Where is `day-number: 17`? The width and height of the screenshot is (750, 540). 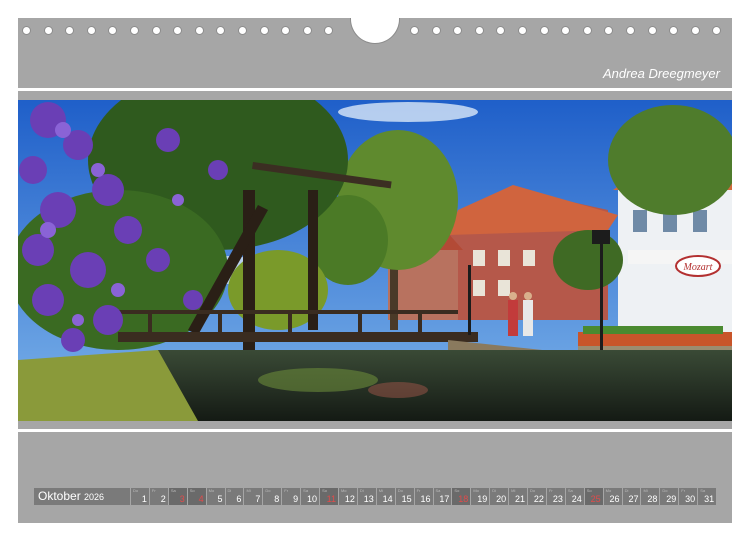 day-number: 17 is located at coordinates (444, 499).